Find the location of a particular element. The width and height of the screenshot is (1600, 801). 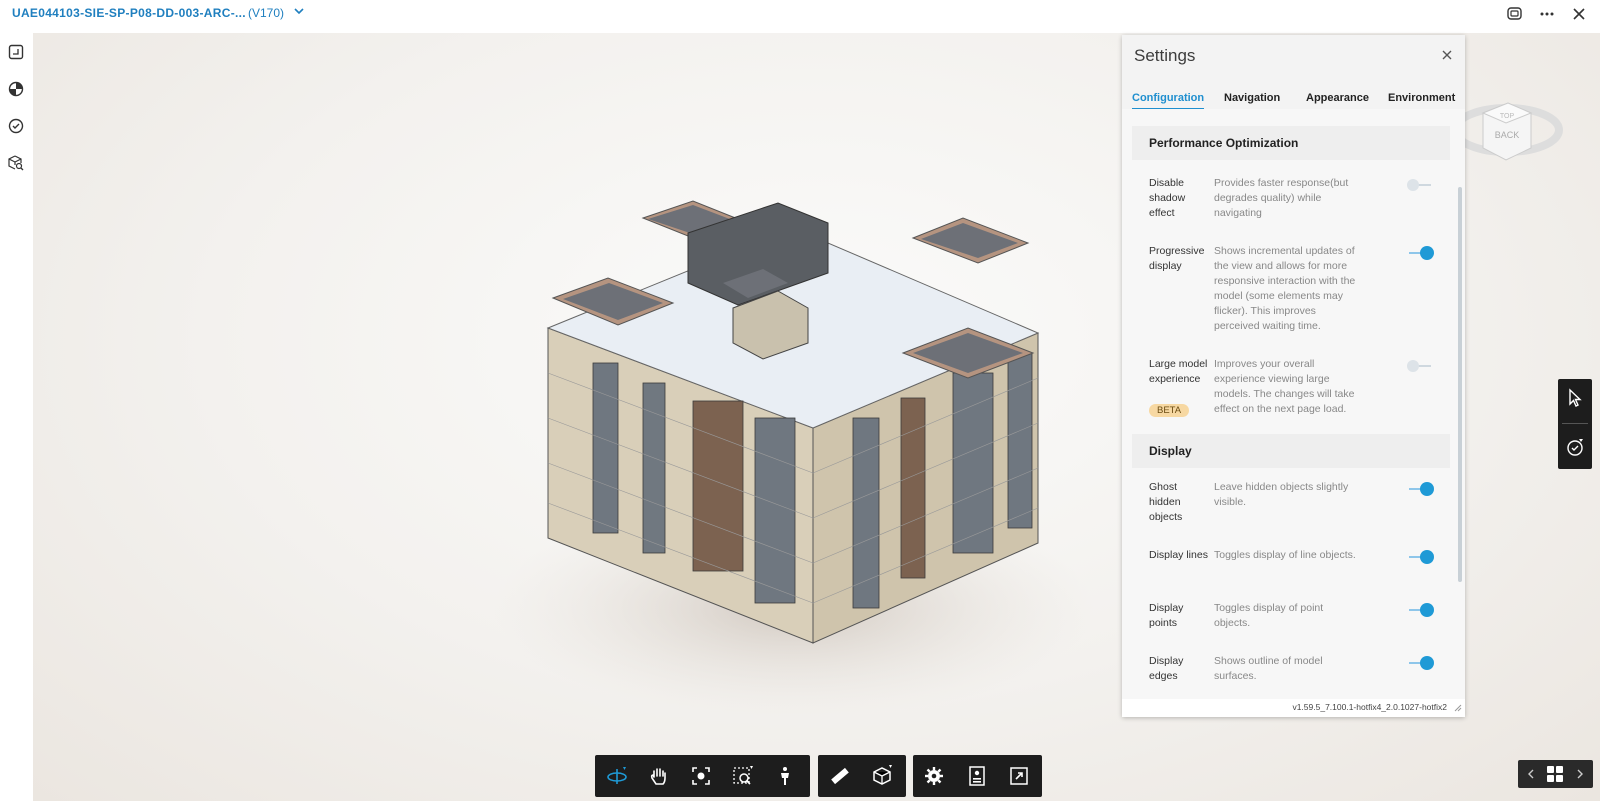

navigation-toolbar is located at coordinates (702, 776).